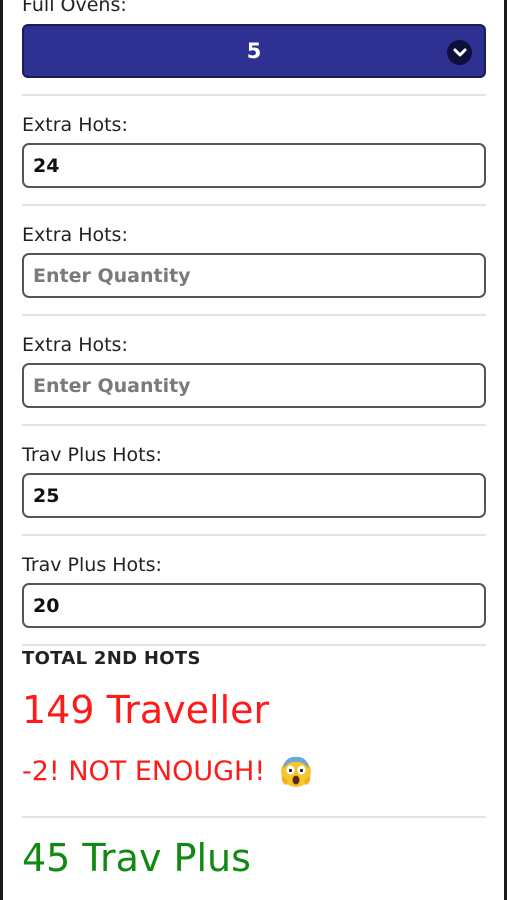 Image resolution: width=507 pixels, height=900 pixels. I want to click on extra-hots-label-1: Extra Hots:, so click(75, 125).